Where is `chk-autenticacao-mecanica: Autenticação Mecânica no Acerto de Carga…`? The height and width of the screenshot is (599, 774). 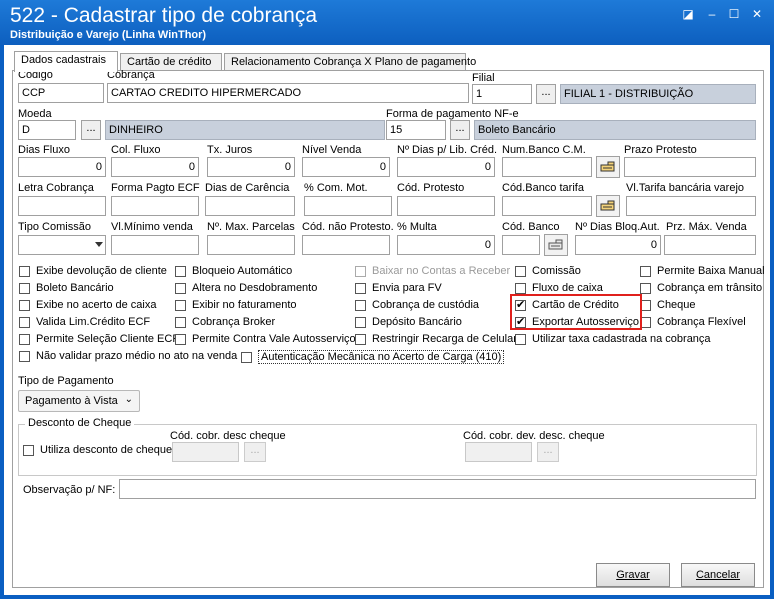 chk-autenticacao-mecanica: Autenticação Mecânica no Acerto de Carga… is located at coordinates (373, 357).